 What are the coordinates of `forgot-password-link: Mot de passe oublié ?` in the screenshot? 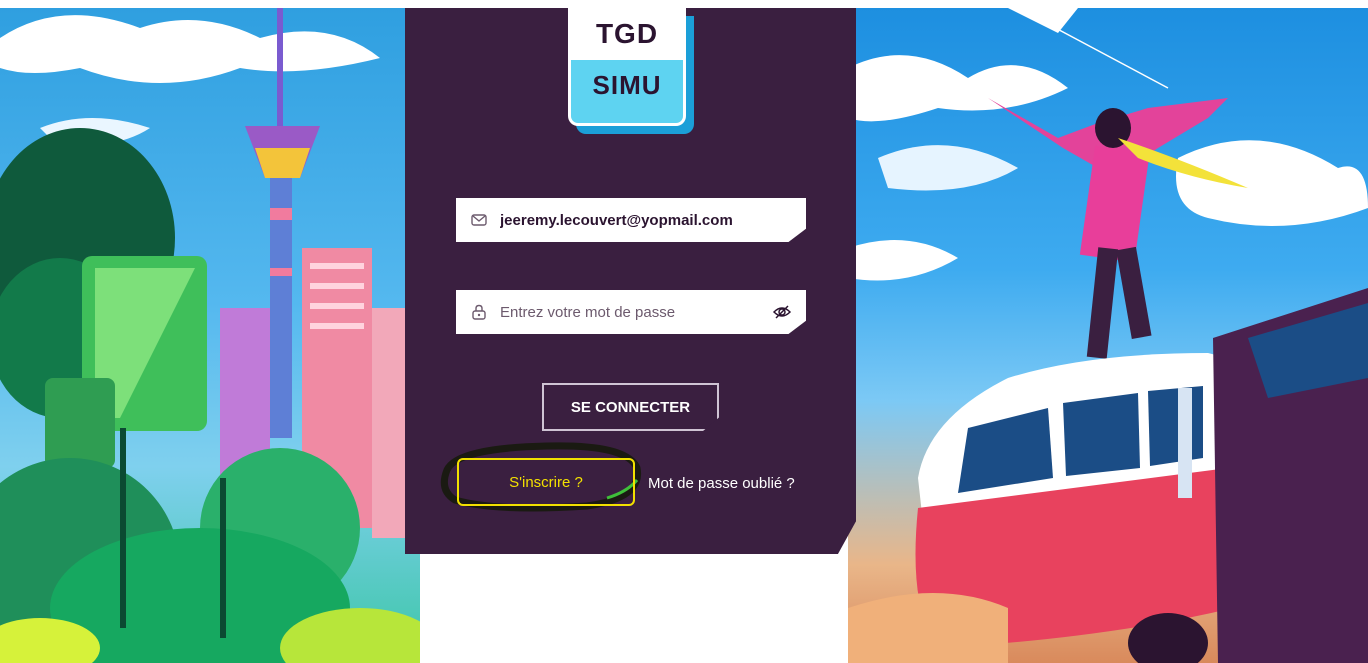 It's located at (721, 483).